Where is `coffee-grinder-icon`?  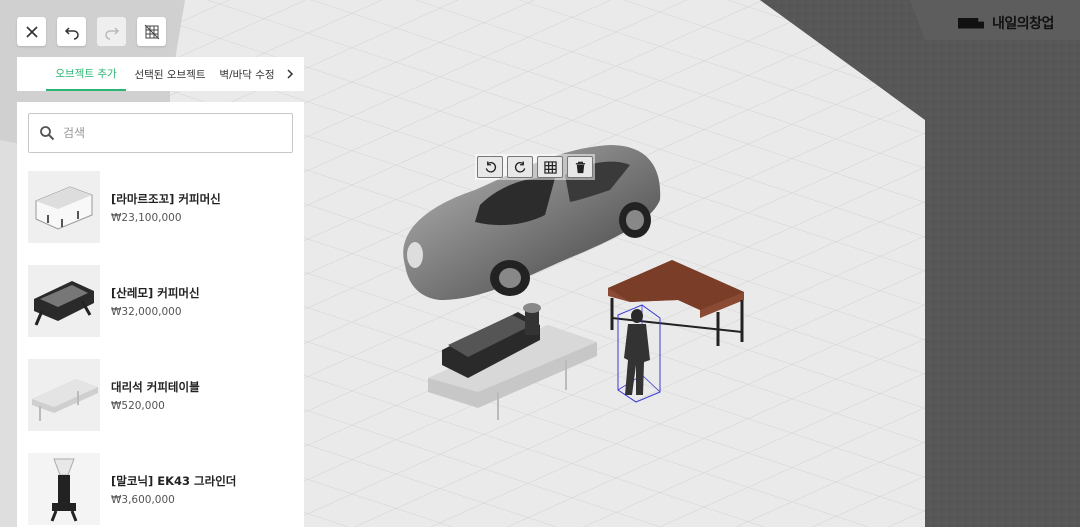 coffee-grinder-icon is located at coordinates (64, 489).